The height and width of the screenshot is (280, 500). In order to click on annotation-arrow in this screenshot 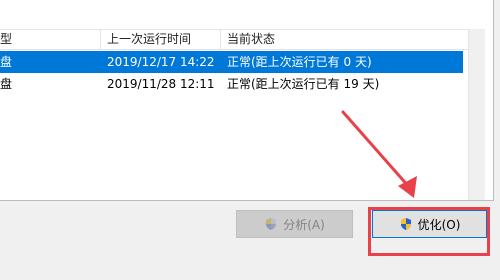, I will do `click(379, 154)`.